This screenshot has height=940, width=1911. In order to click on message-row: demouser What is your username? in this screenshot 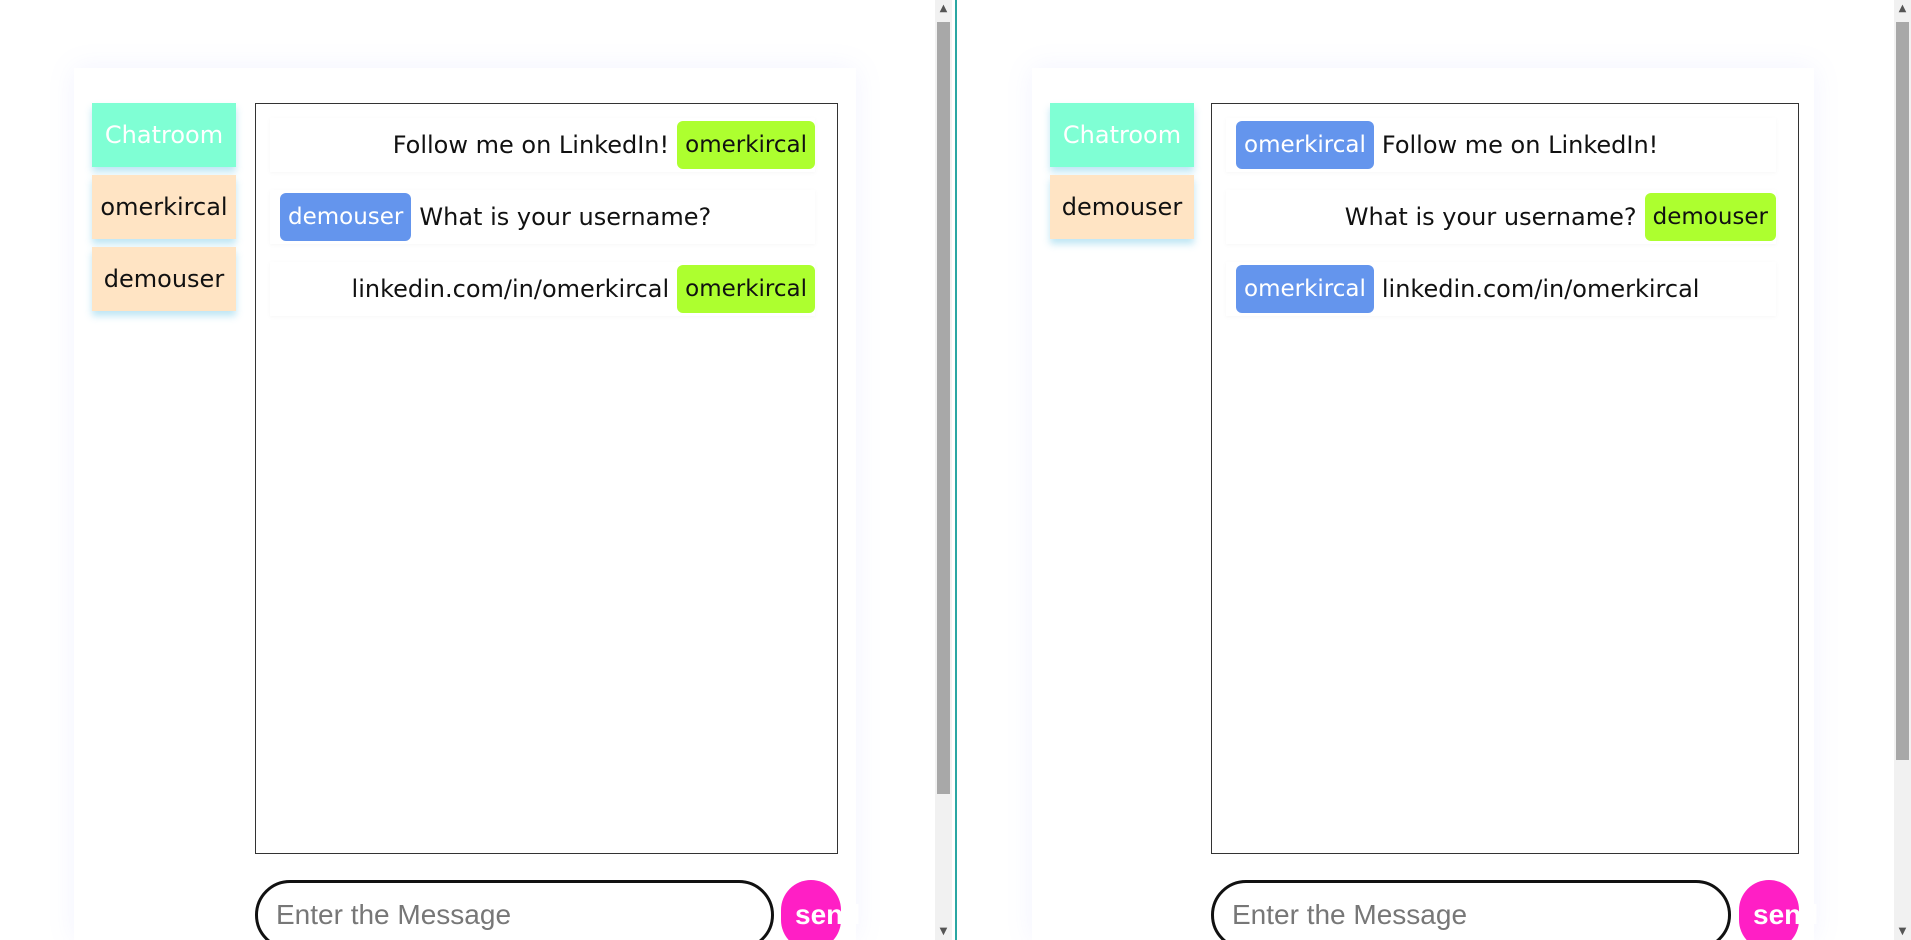, I will do `click(542, 217)`.